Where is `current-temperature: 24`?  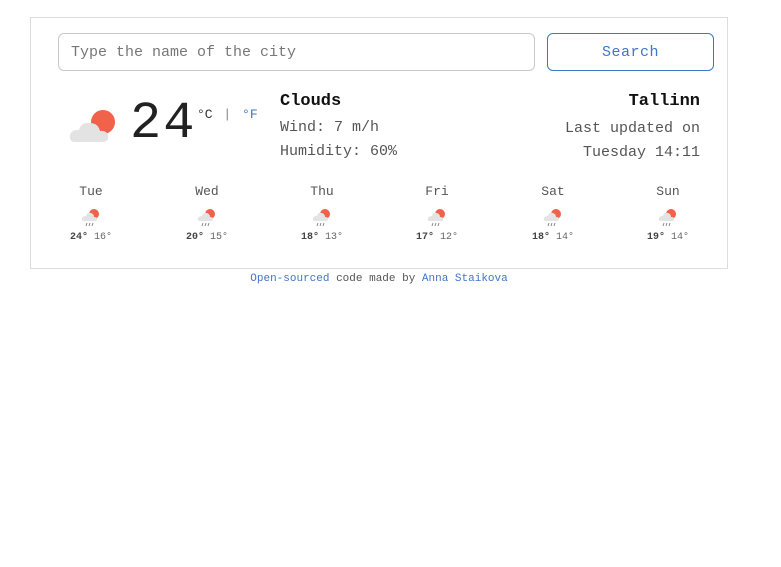
current-temperature: 24 is located at coordinates (163, 123).